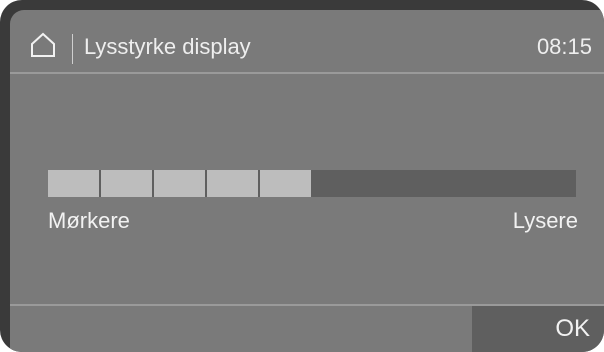 The height and width of the screenshot is (352, 604). I want to click on clock: 08:15, so click(564, 46).